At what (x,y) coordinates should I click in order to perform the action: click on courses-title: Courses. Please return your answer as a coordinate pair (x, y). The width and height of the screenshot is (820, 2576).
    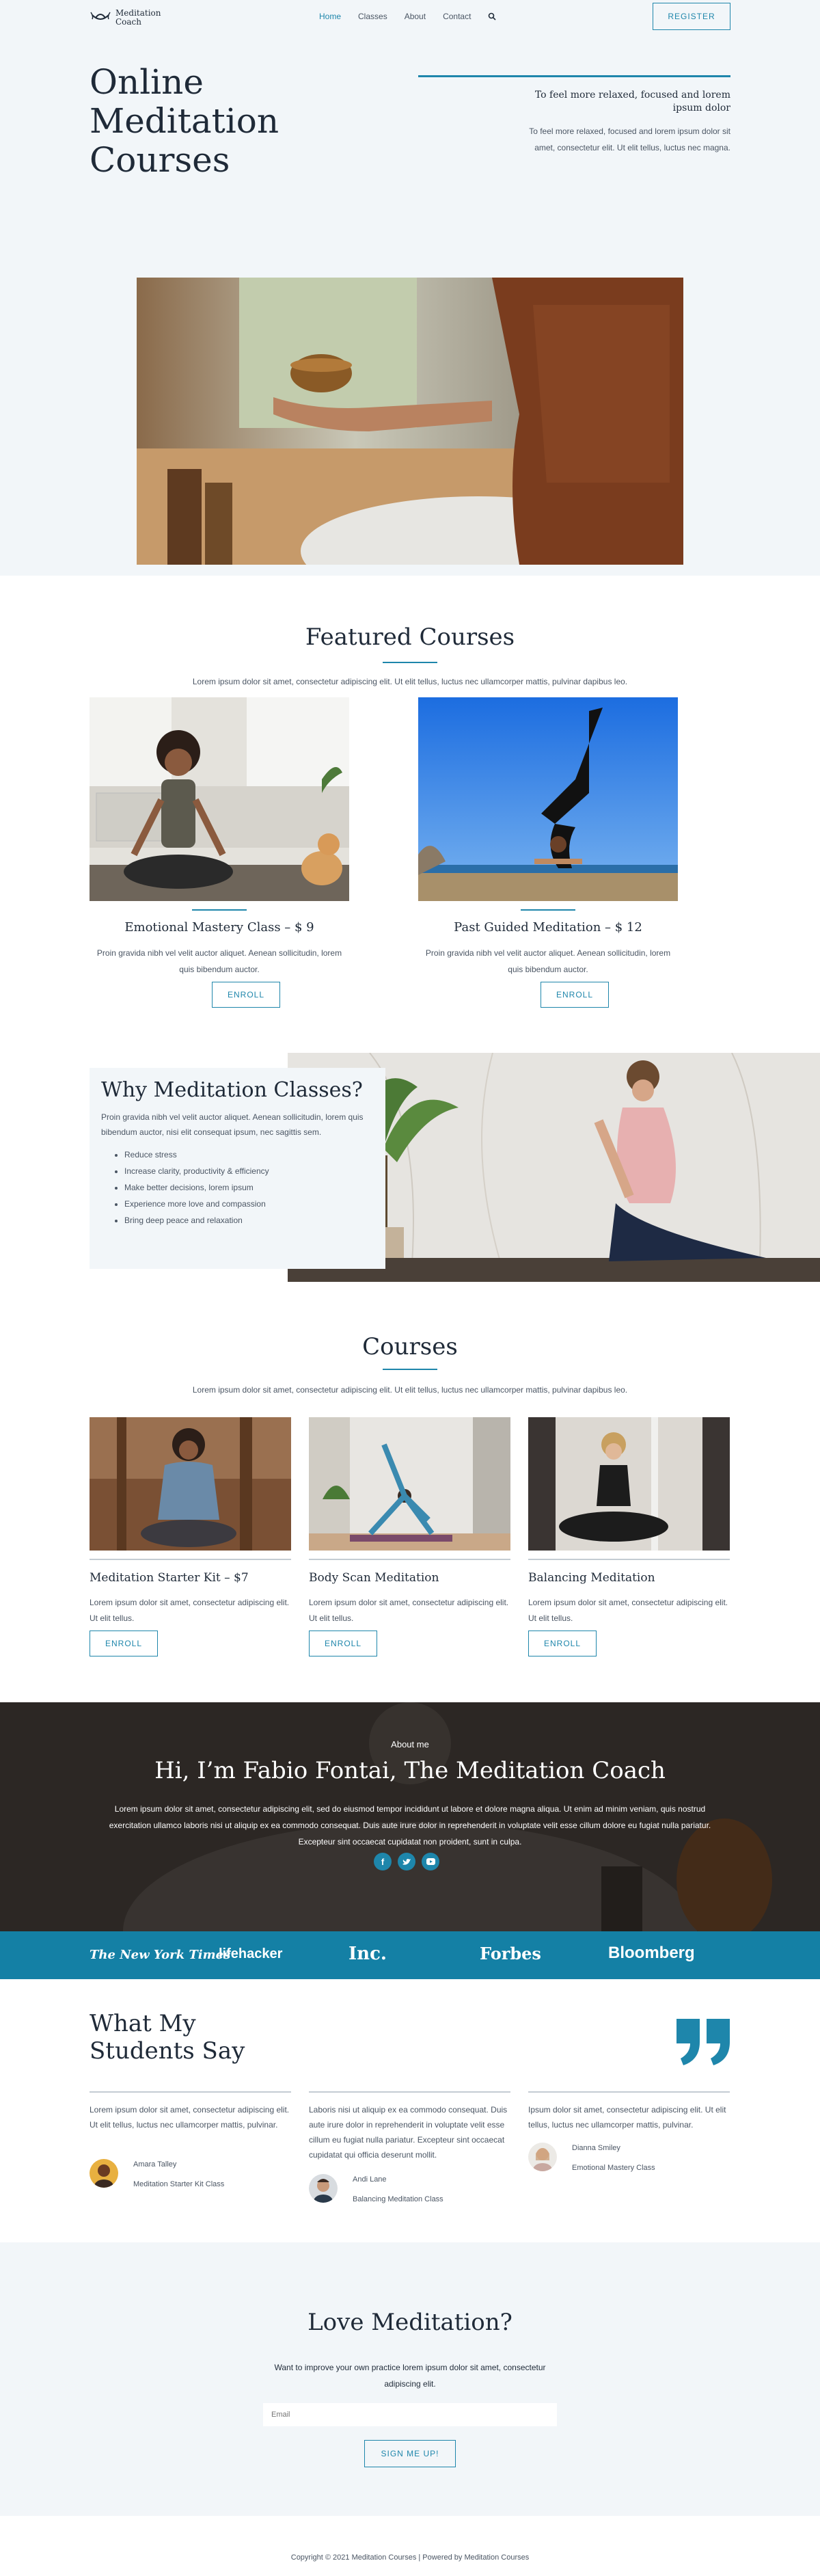
    Looking at the image, I should click on (410, 1346).